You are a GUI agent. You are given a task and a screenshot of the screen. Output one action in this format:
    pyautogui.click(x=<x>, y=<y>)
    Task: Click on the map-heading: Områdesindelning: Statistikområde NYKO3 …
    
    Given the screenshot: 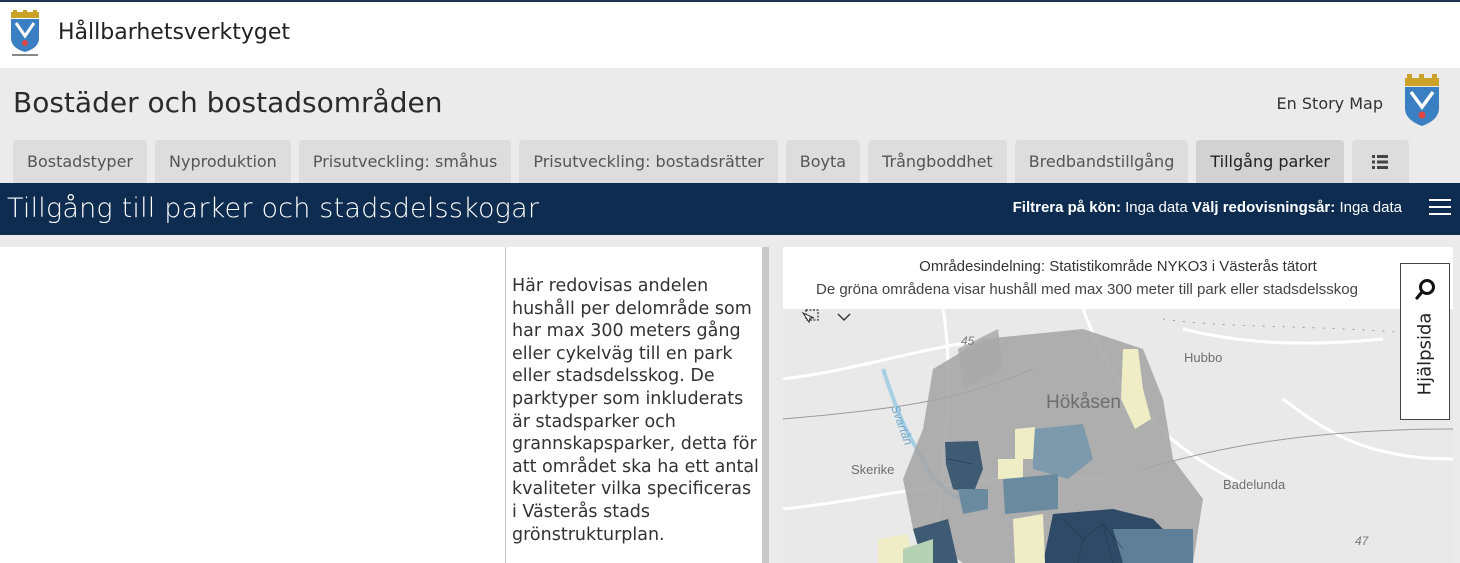 What is the action you would take?
    pyautogui.click(x=1118, y=266)
    